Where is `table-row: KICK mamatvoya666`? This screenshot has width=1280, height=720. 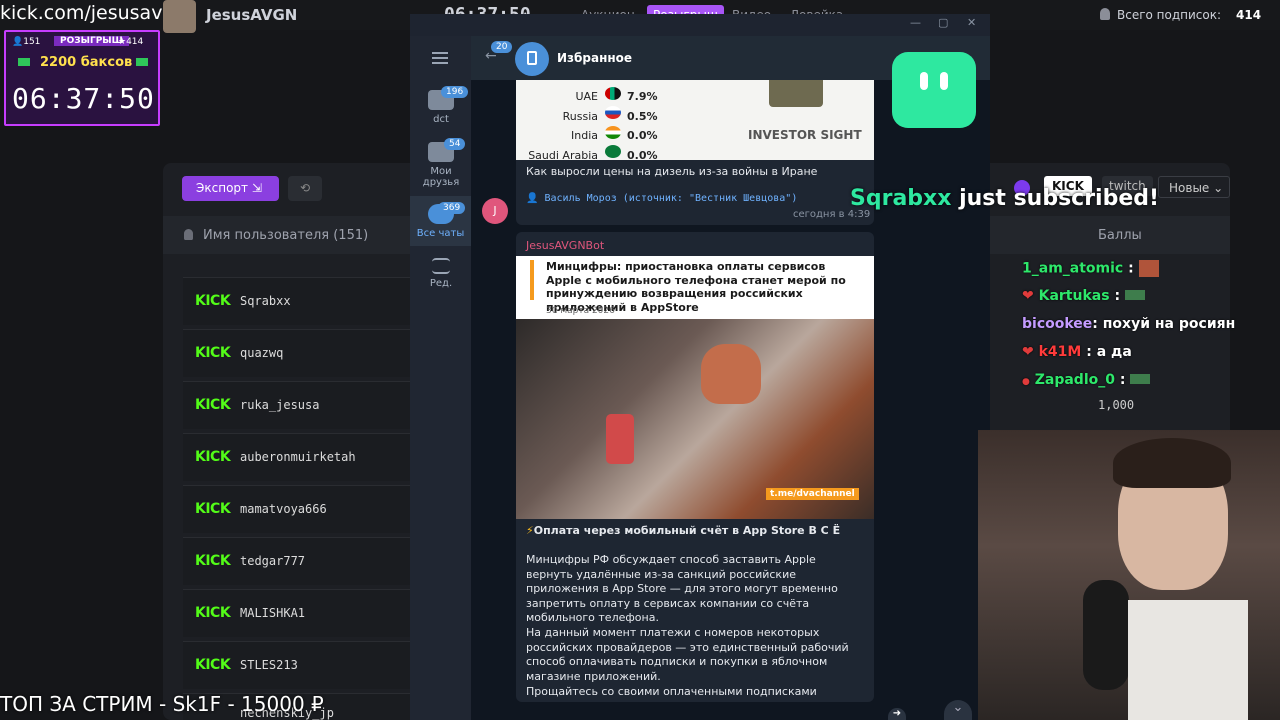 table-row: KICK mamatvoya666 is located at coordinates (298, 509).